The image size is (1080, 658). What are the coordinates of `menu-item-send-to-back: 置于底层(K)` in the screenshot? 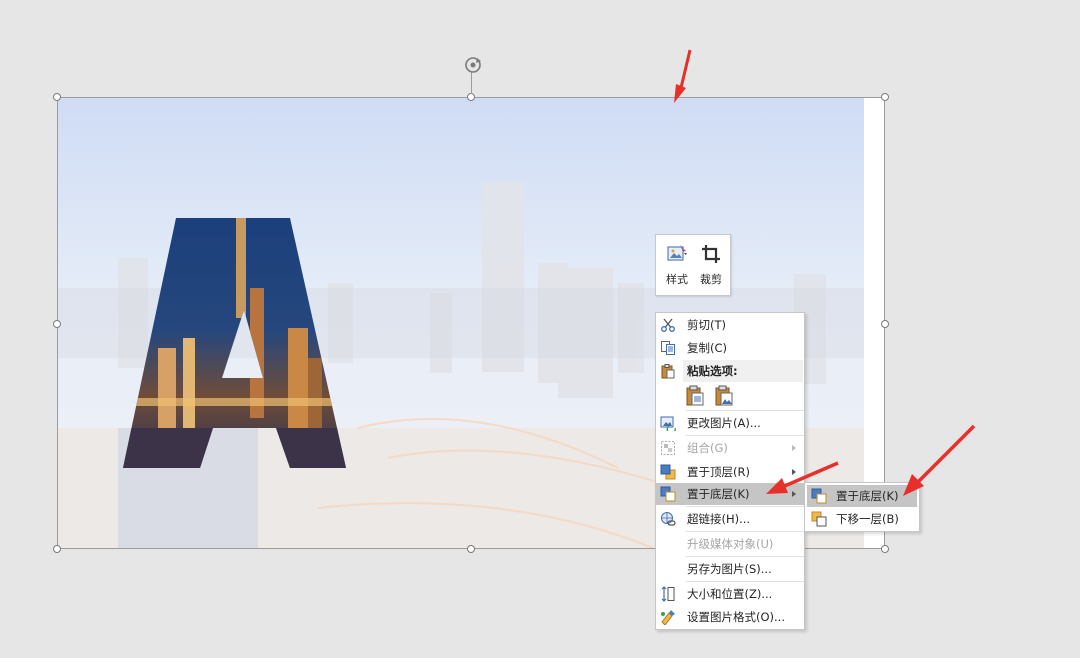 It's located at (730, 494).